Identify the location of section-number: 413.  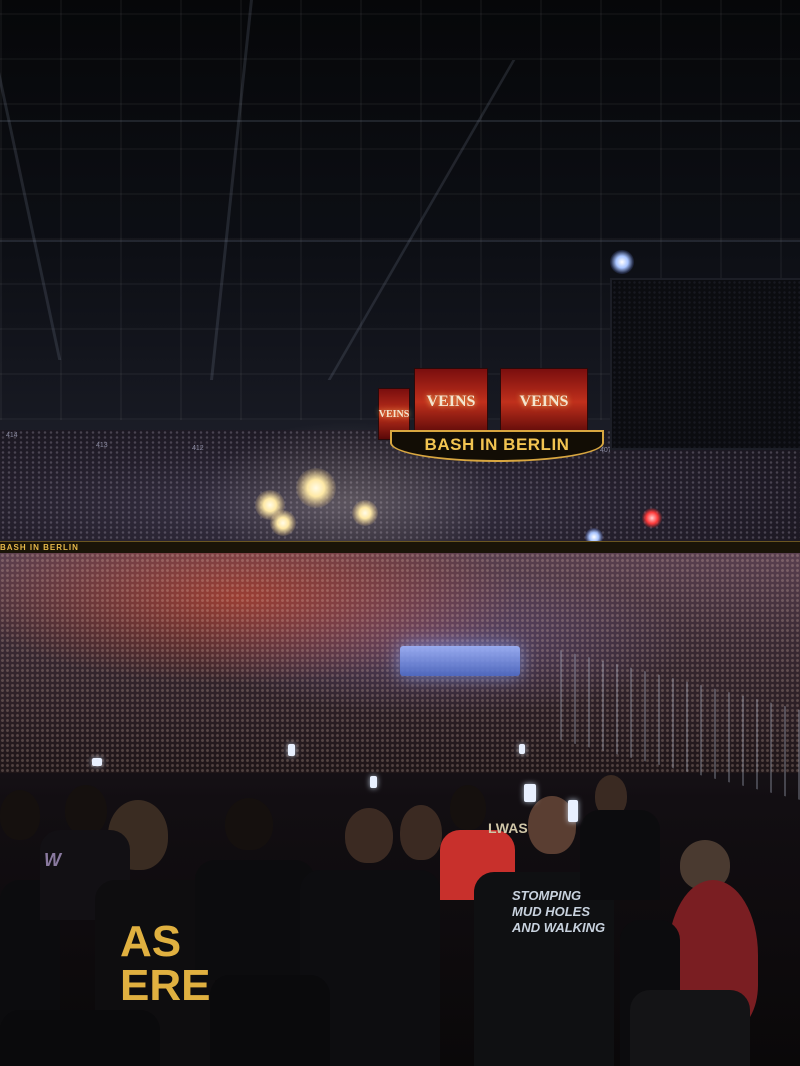
(102, 445).